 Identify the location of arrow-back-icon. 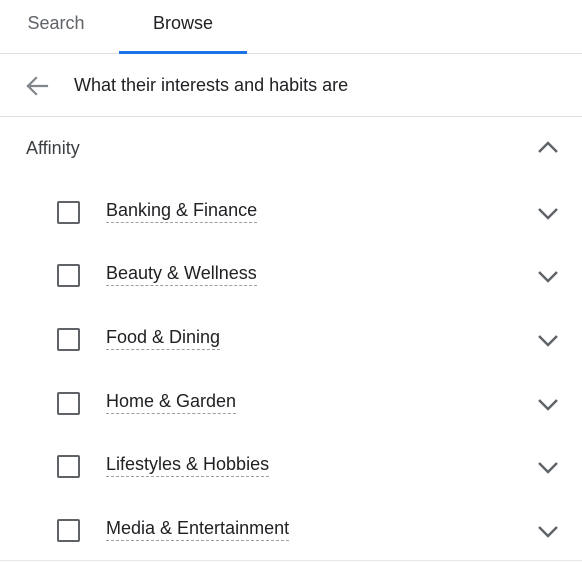
(37, 86).